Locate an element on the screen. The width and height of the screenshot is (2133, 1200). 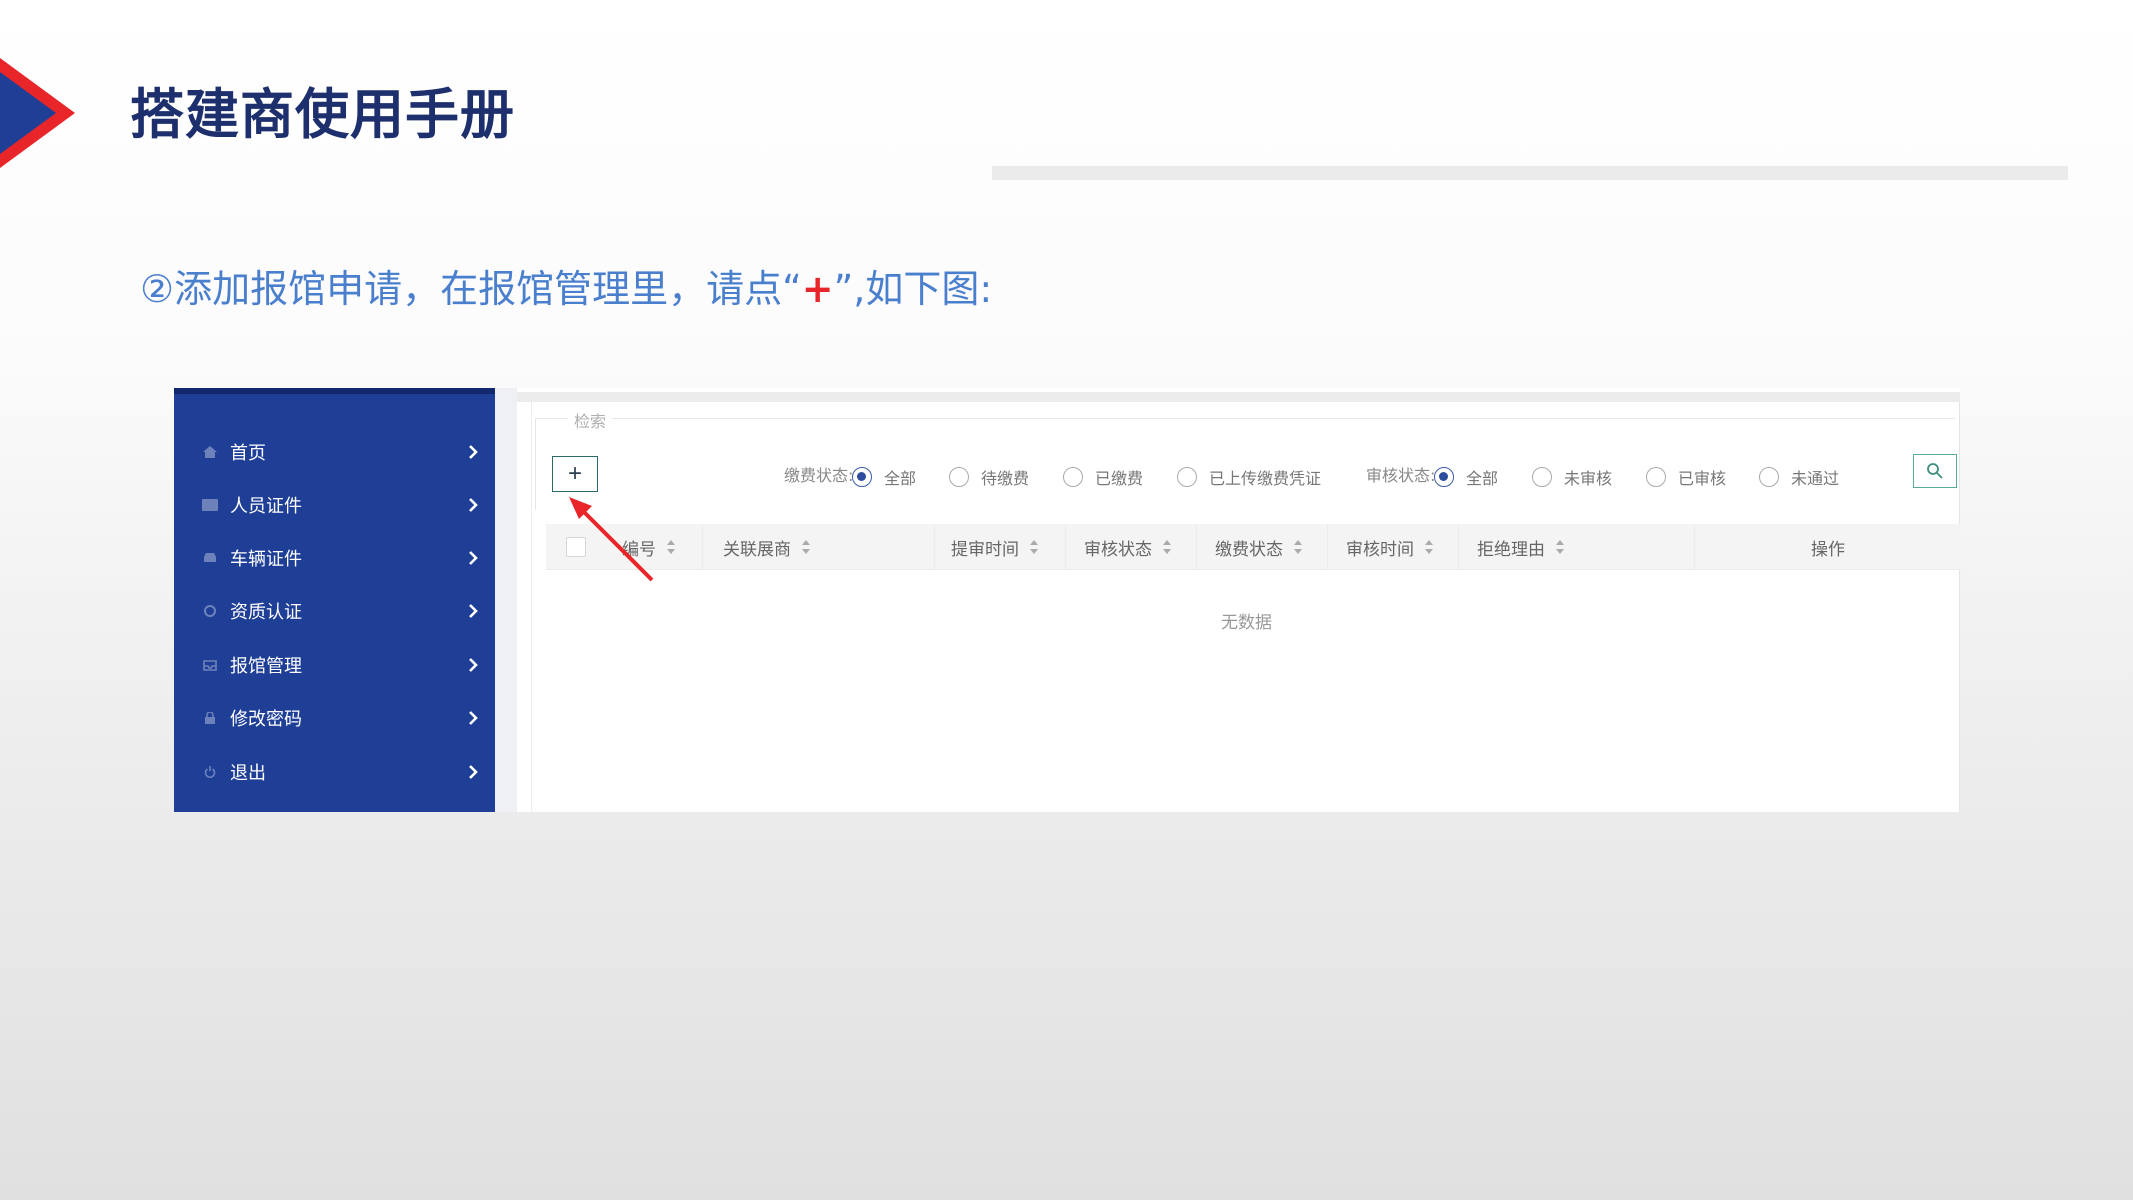
content-top-strip is located at coordinates (1238, 397).